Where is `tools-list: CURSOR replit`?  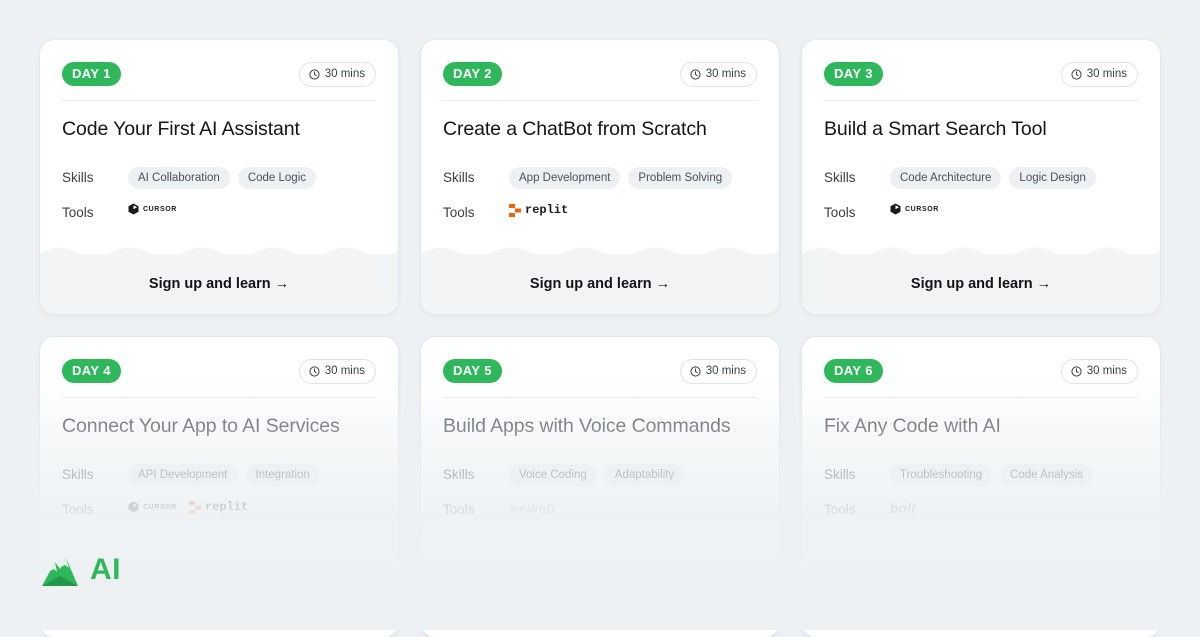
tools-list: CURSOR replit is located at coordinates (188, 507).